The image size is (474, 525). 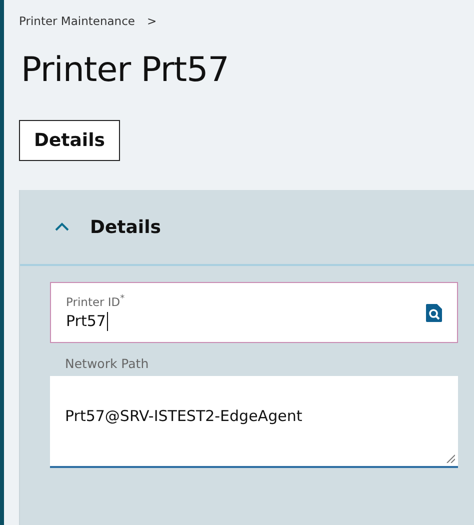 I want to click on search-icon, so click(x=434, y=313).